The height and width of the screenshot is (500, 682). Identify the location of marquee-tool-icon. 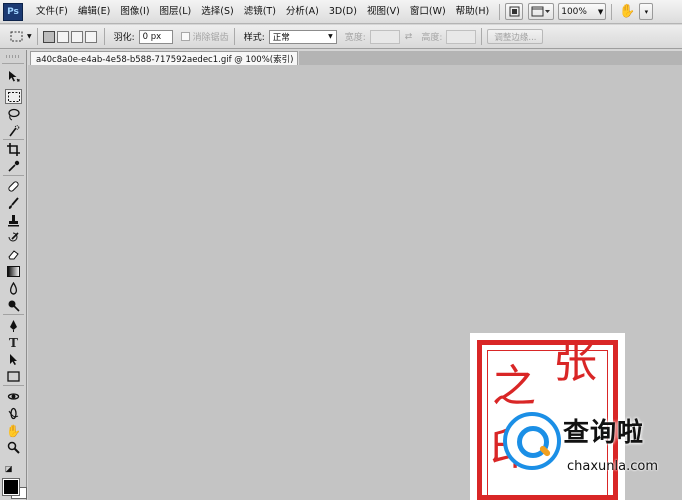
(13, 96).